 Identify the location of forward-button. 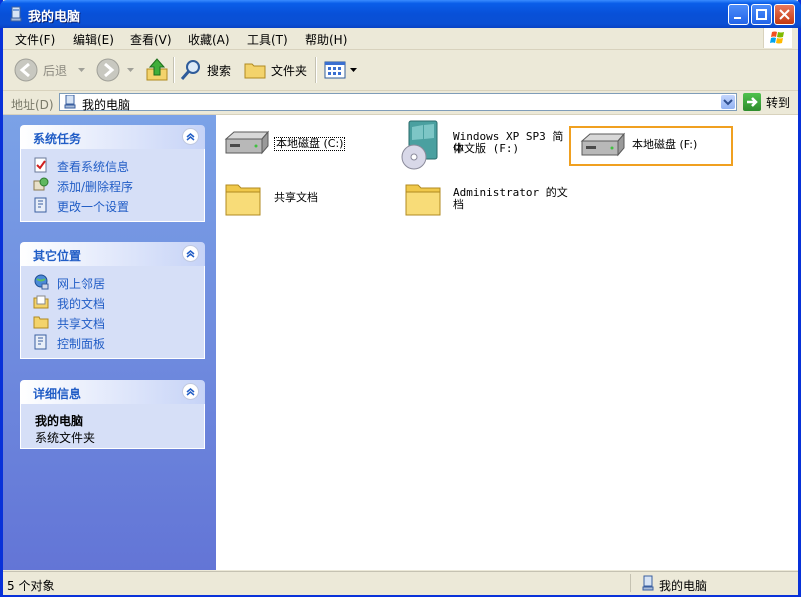
(108, 70).